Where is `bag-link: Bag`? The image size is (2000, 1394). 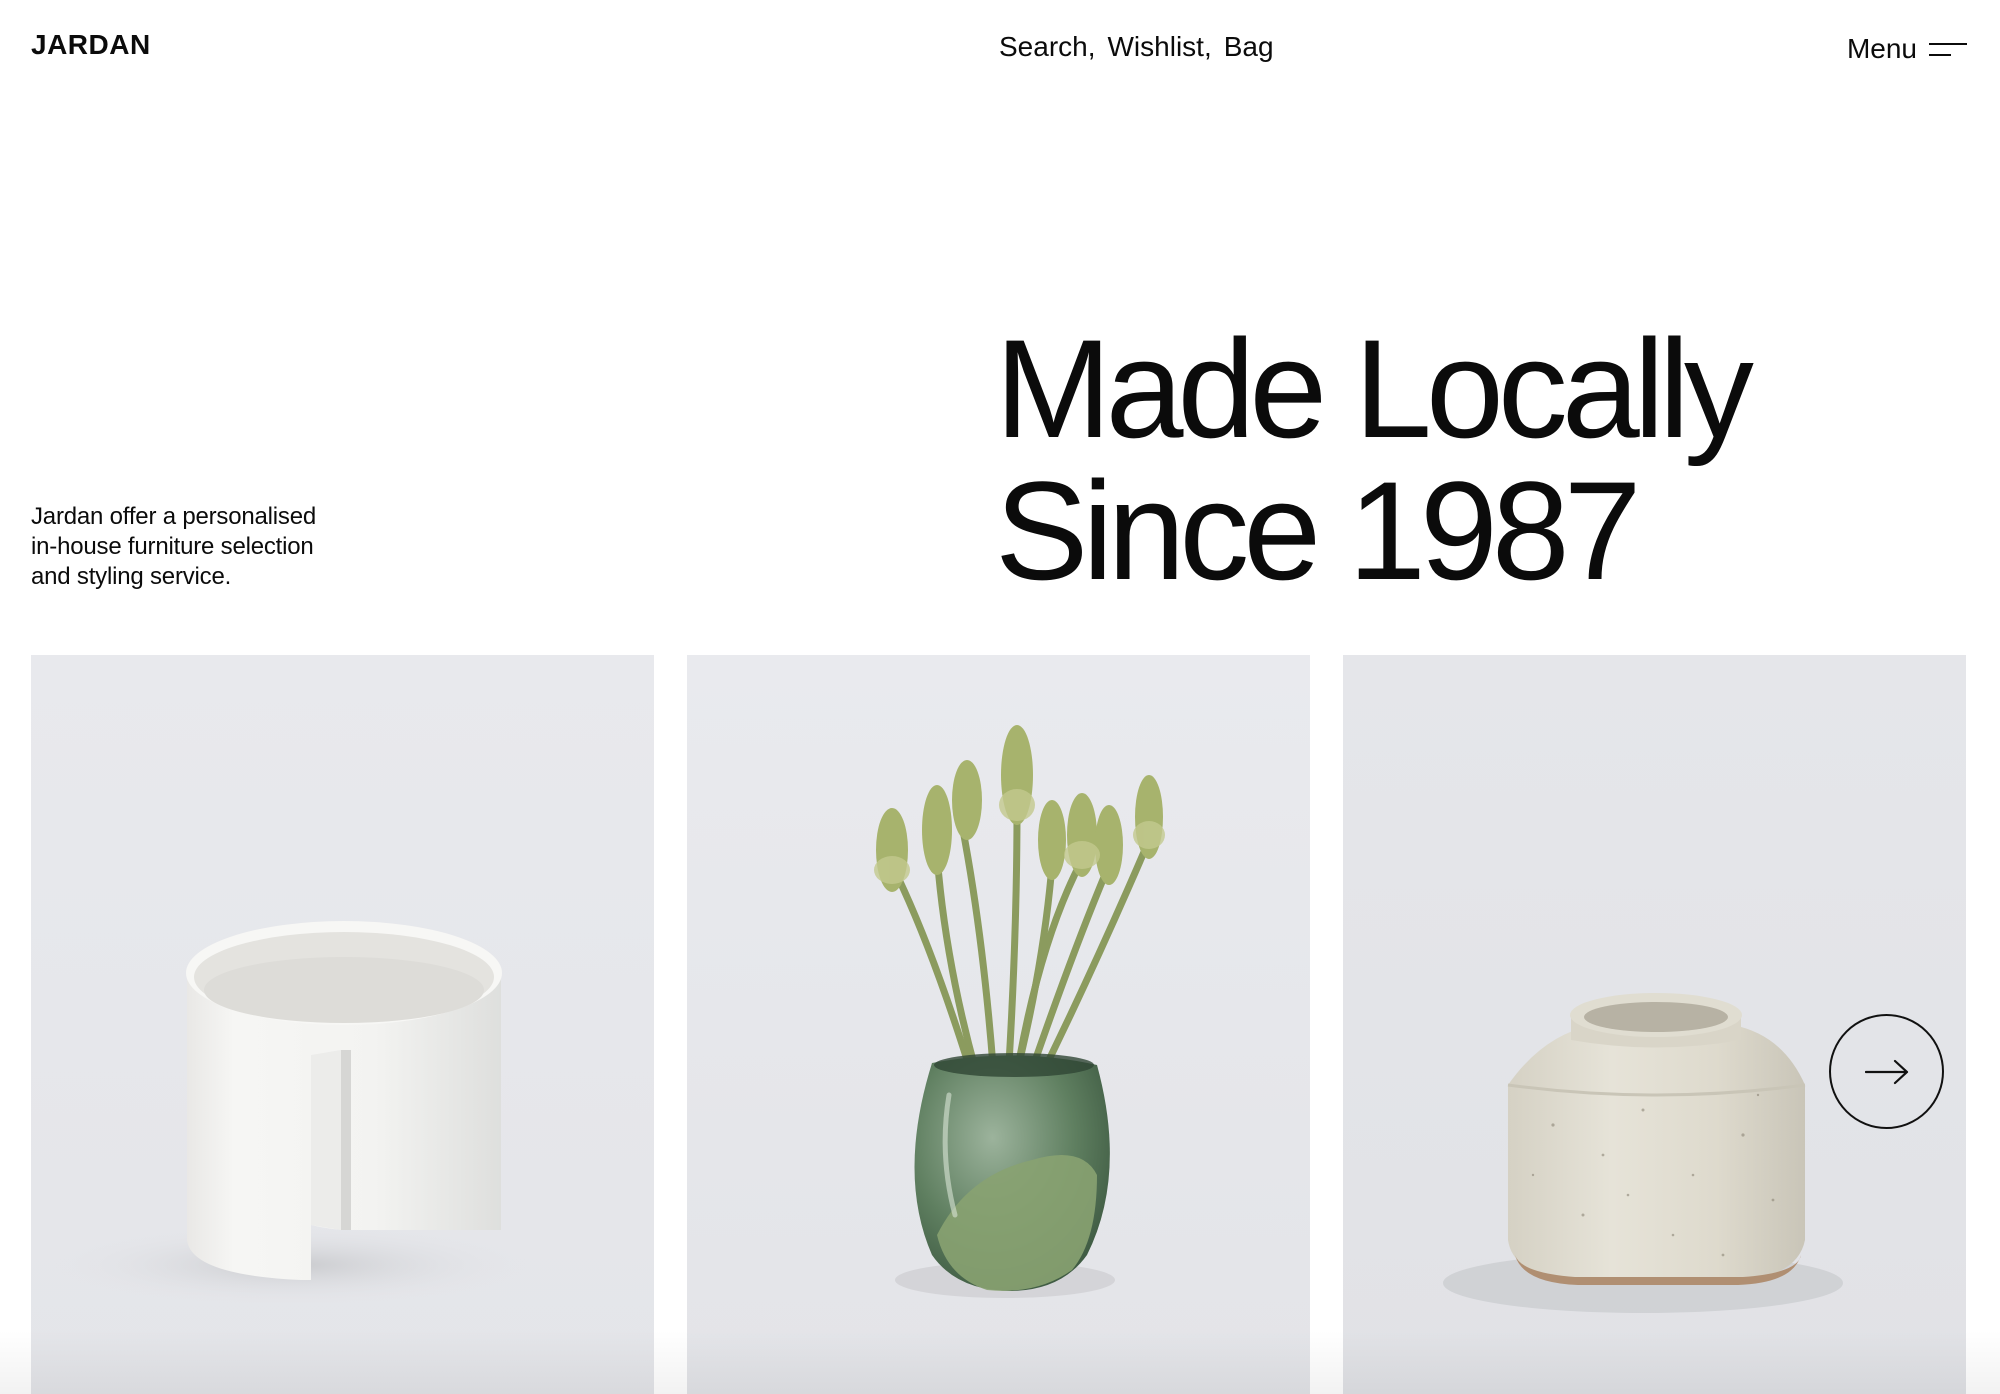 bag-link: Bag is located at coordinates (1249, 47).